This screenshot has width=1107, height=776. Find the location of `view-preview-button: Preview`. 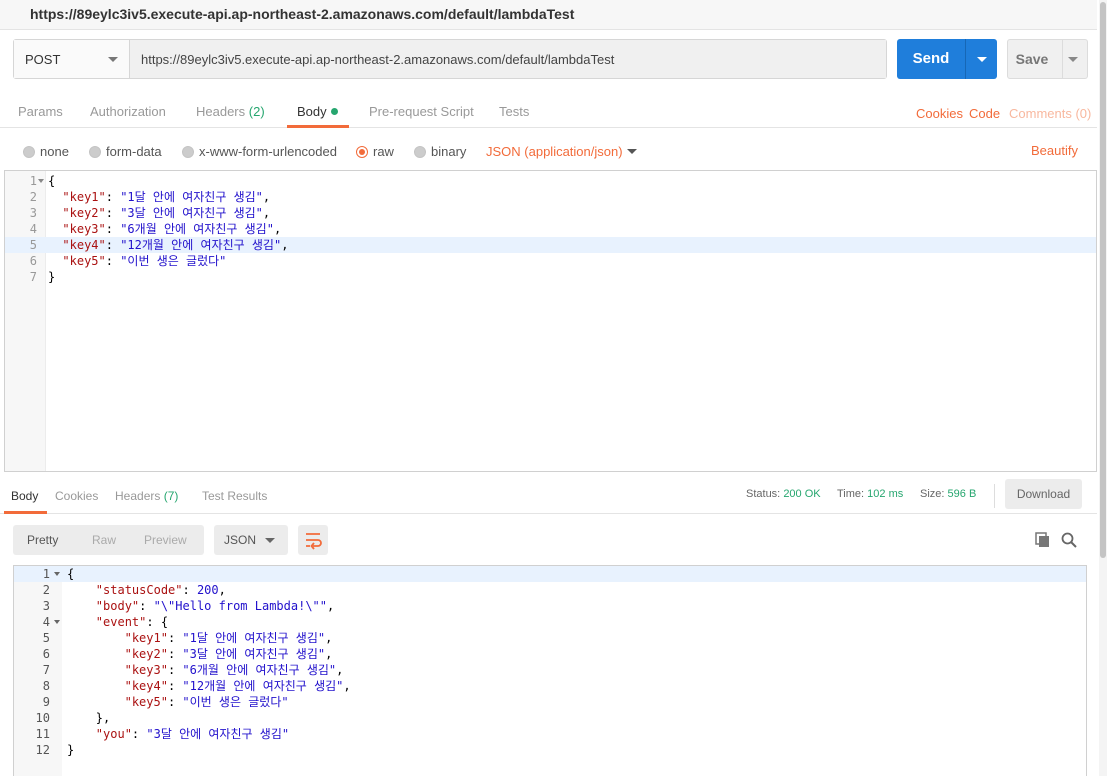

view-preview-button: Preview is located at coordinates (165, 540).